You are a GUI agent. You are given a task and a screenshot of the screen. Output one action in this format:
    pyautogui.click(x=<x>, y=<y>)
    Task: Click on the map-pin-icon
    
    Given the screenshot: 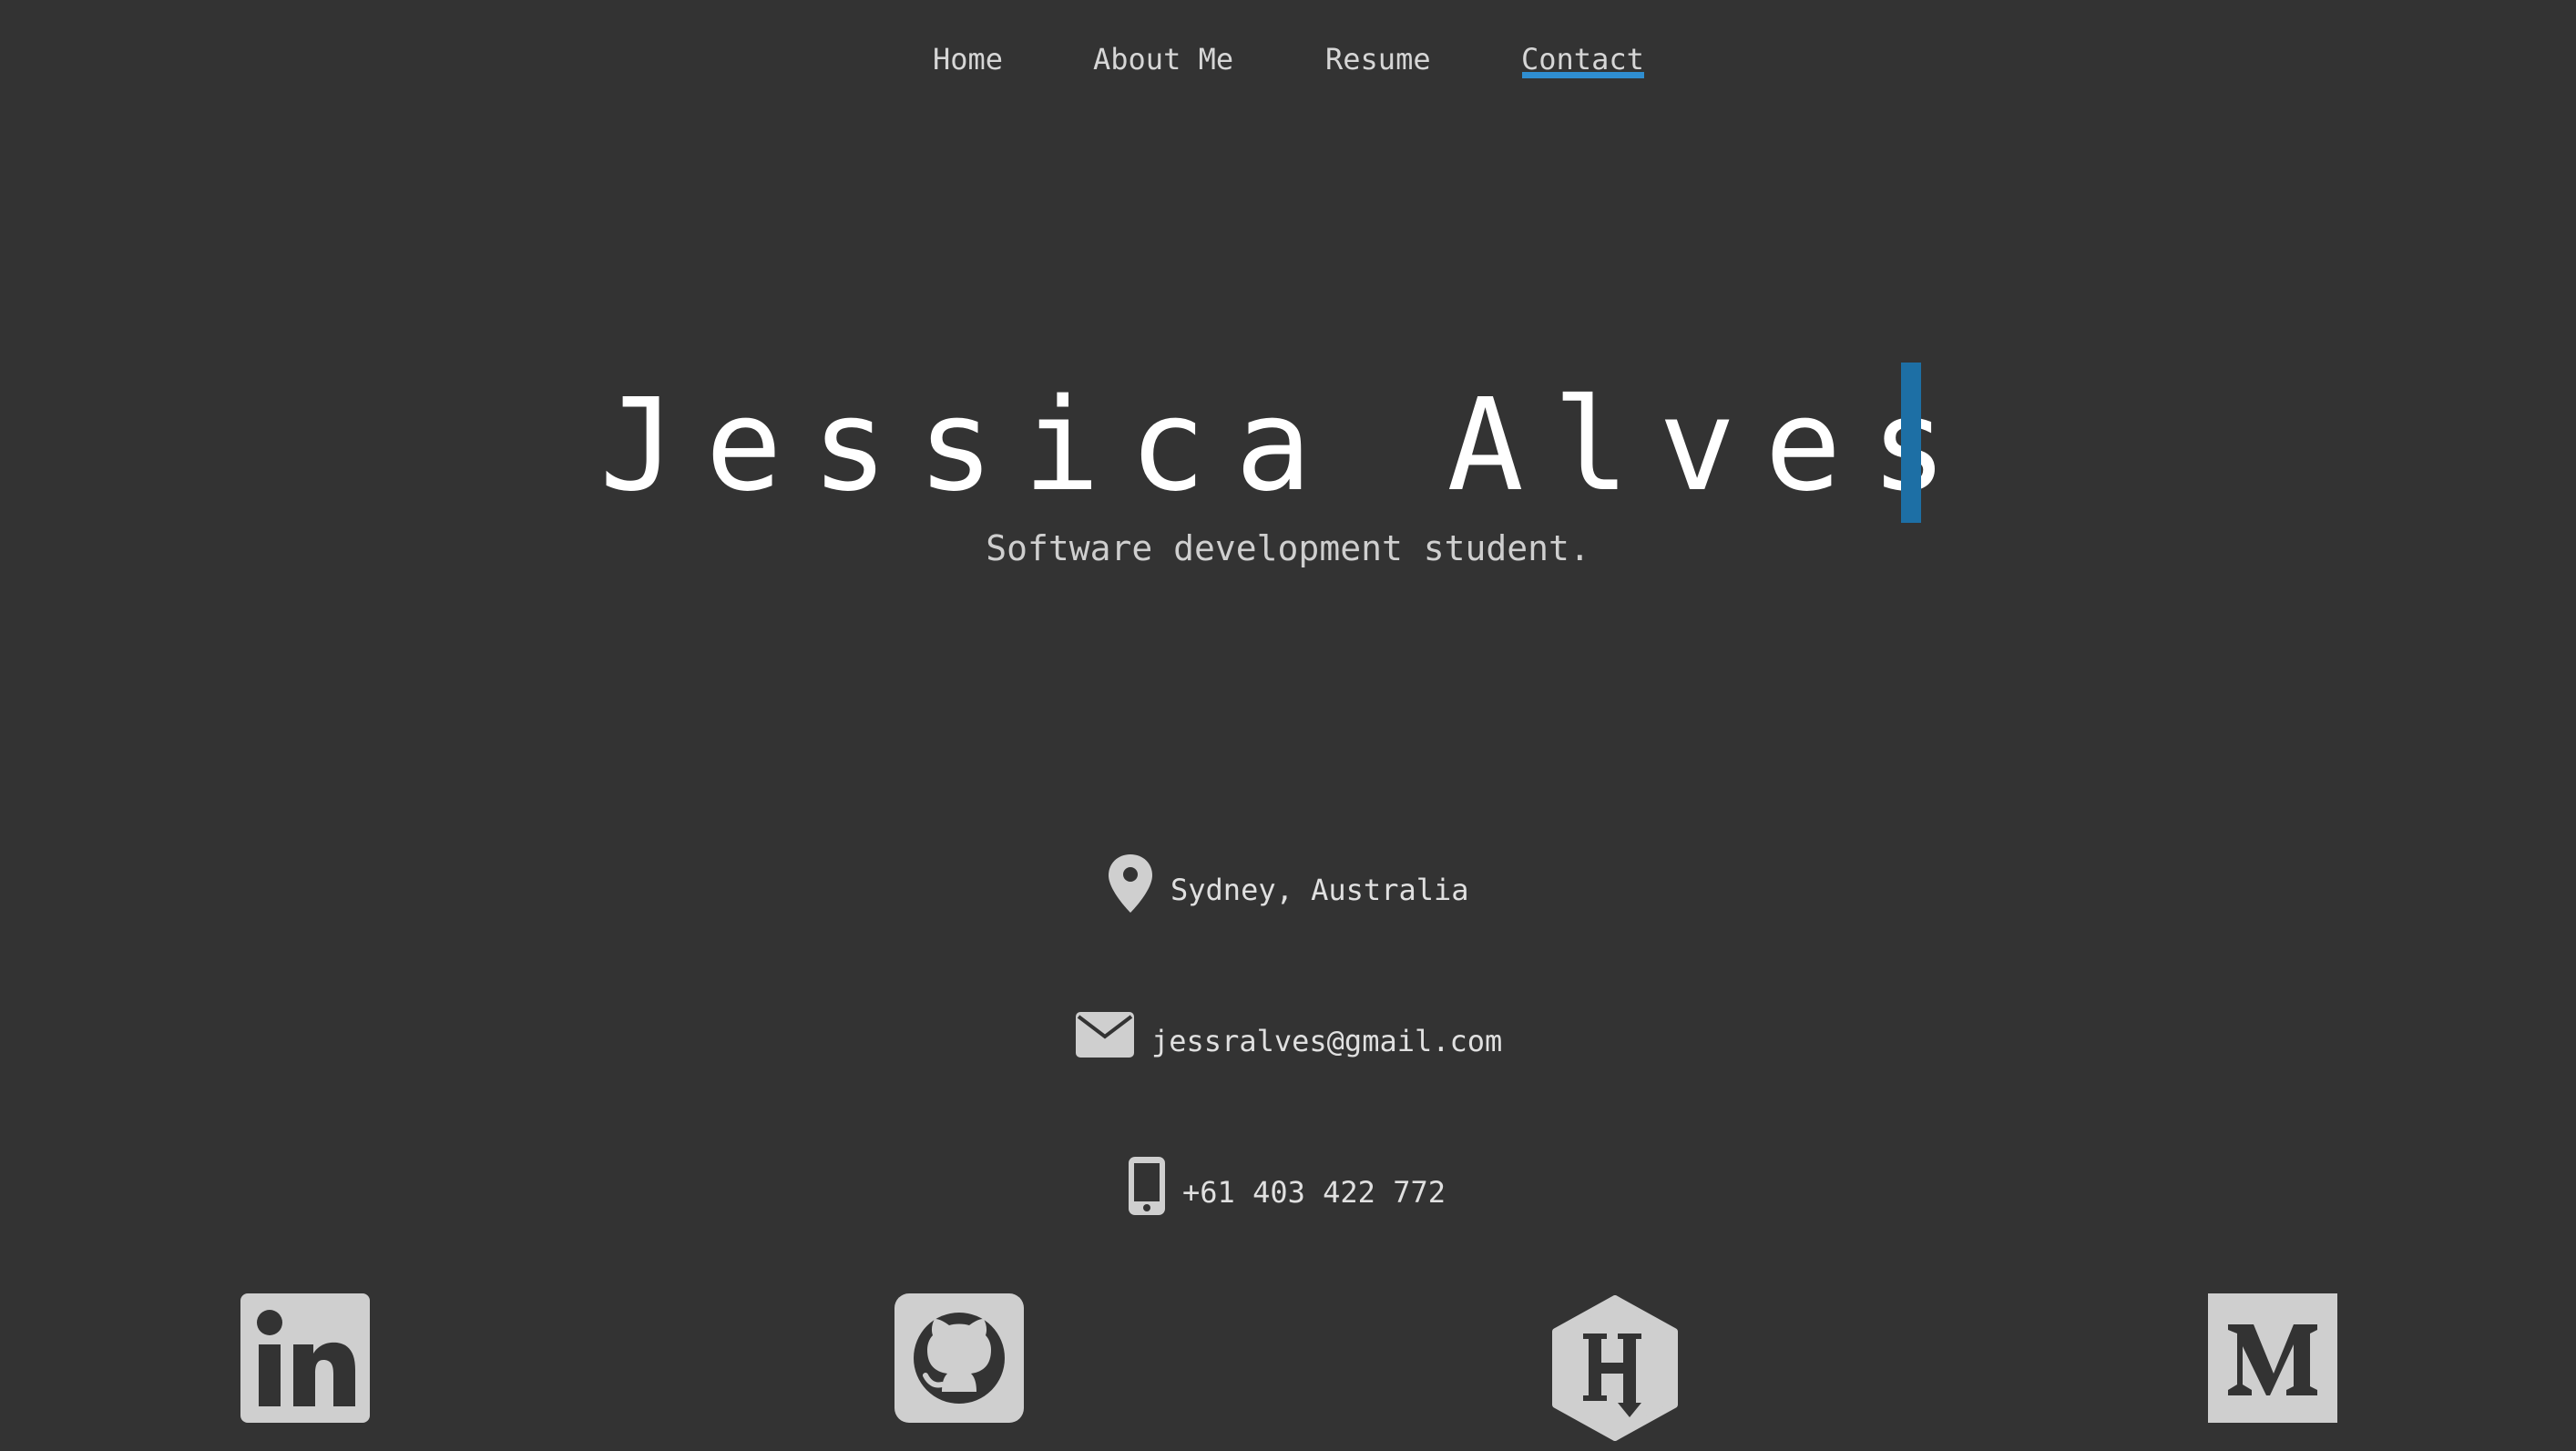 What is the action you would take?
    pyautogui.click(x=1130, y=884)
    